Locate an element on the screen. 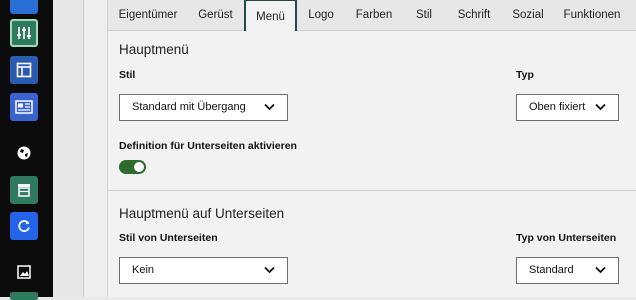 This screenshot has height=300, width=636. gutter is located at coordinates (68, 148).